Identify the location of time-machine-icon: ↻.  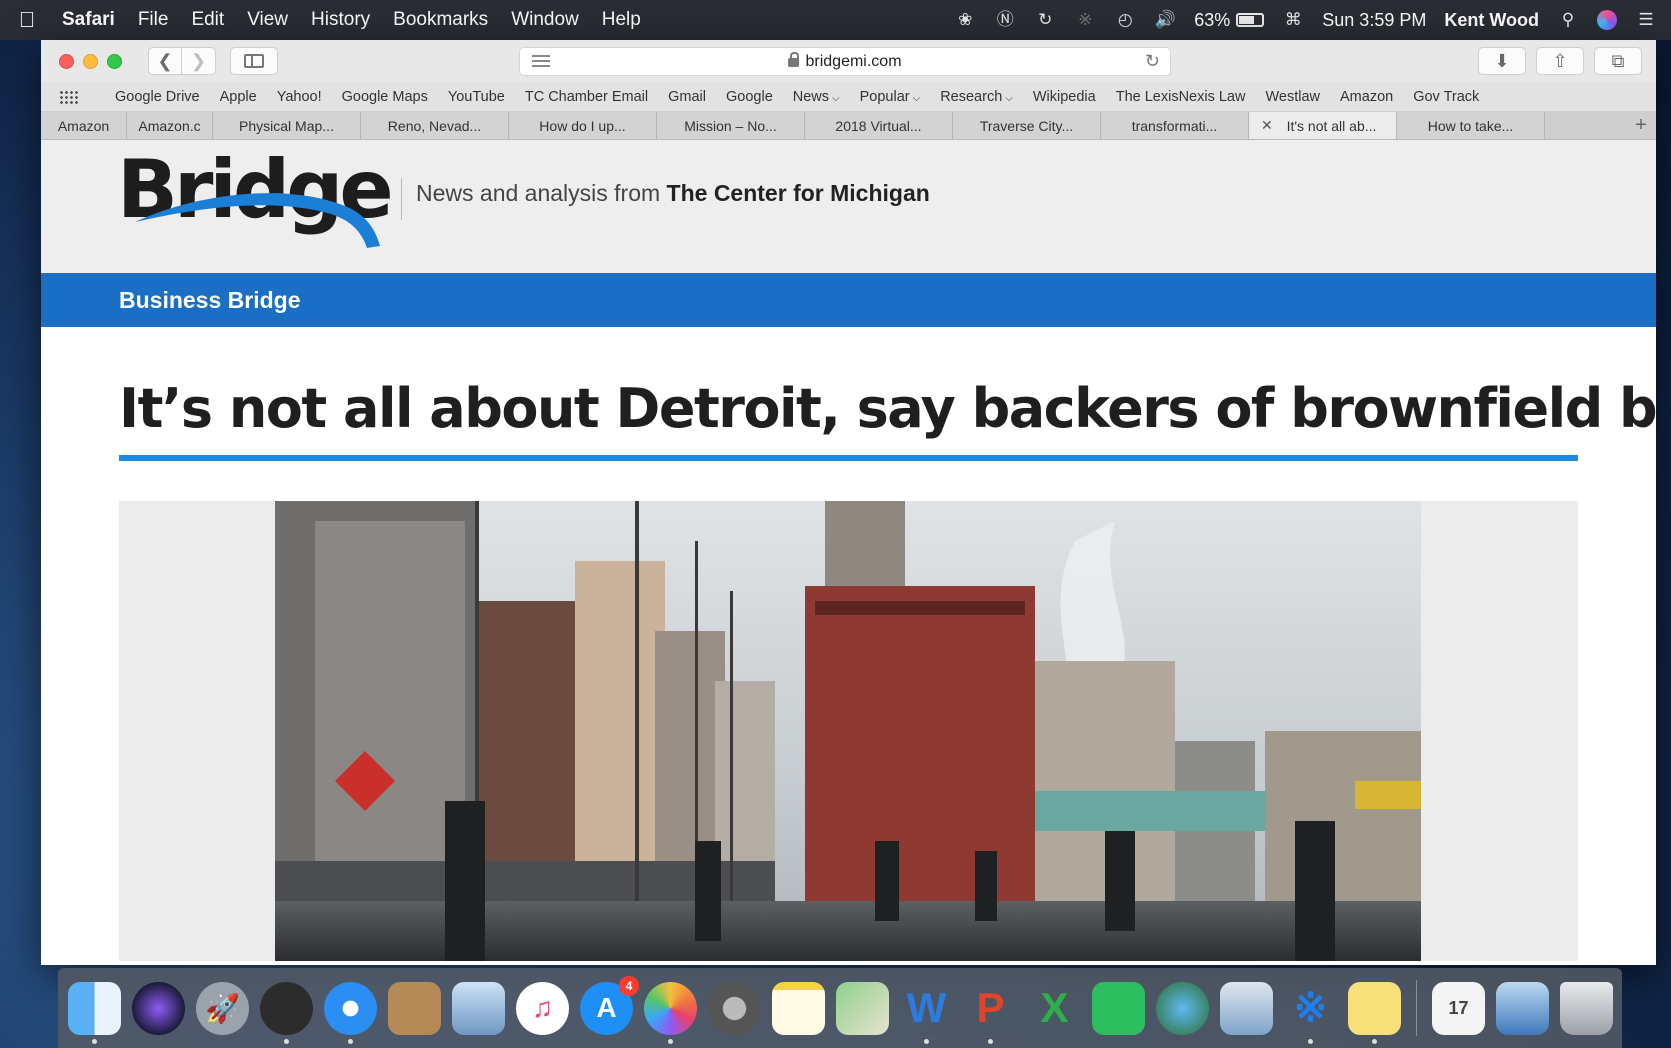
(1045, 20).